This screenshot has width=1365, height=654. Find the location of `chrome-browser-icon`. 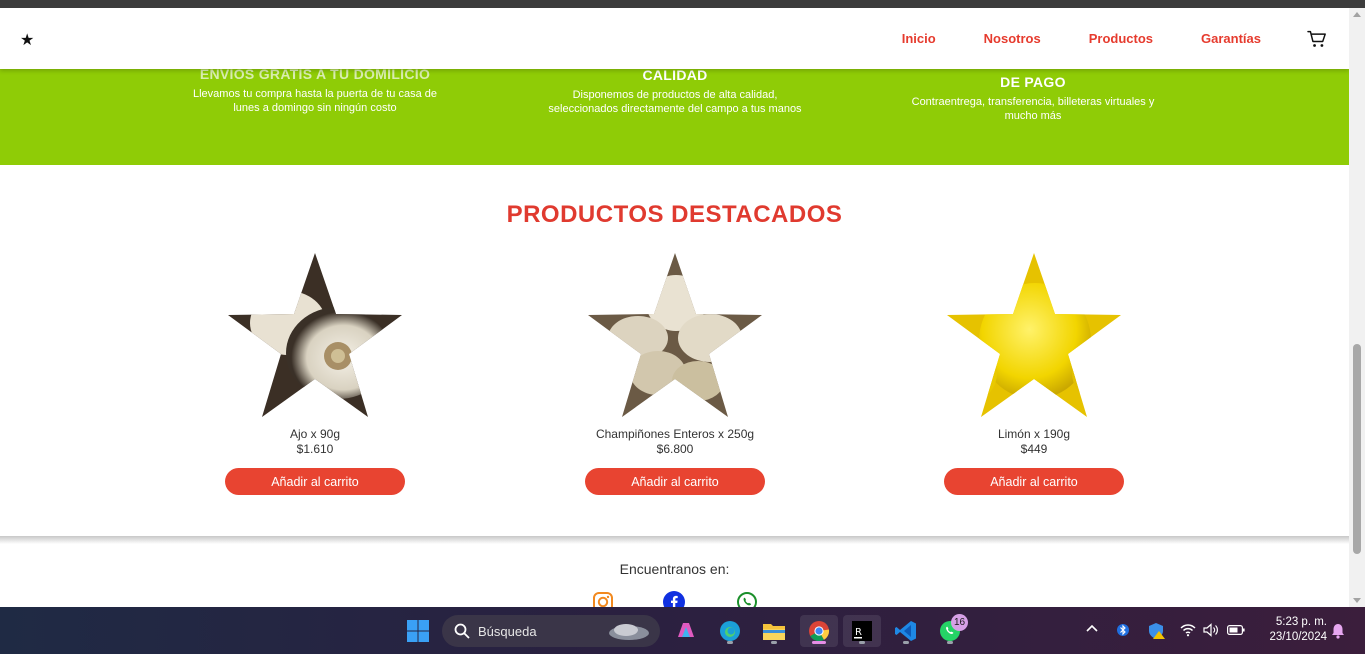

chrome-browser-icon is located at coordinates (819, 631).